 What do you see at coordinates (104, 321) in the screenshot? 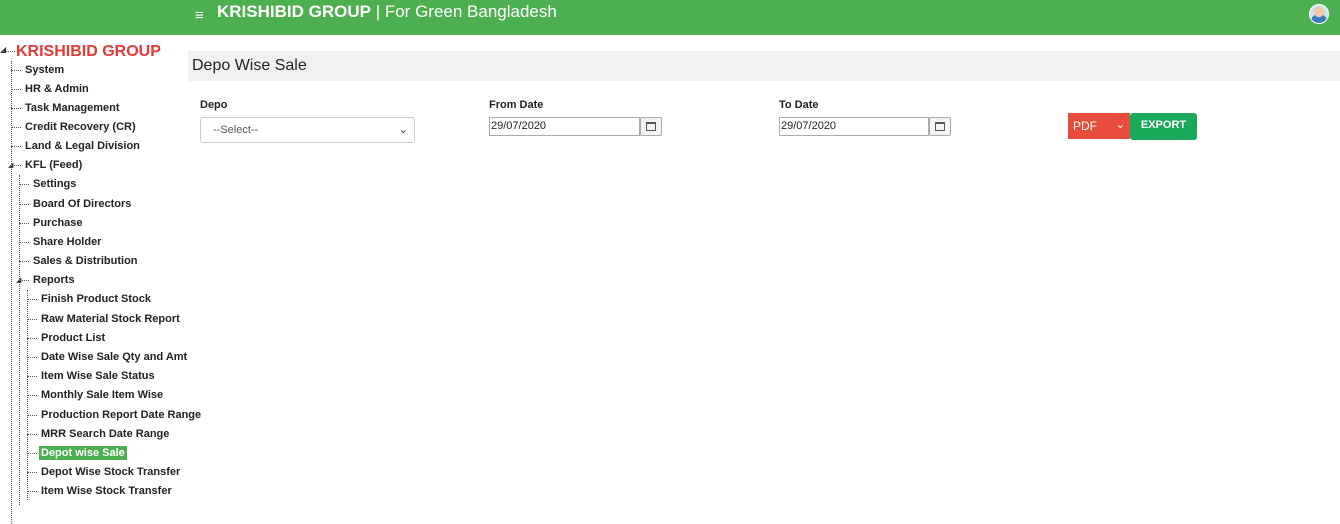
I see `sidebar-item-raw-material-stock-report: Raw Material Stock Report` at bounding box center [104, 321].